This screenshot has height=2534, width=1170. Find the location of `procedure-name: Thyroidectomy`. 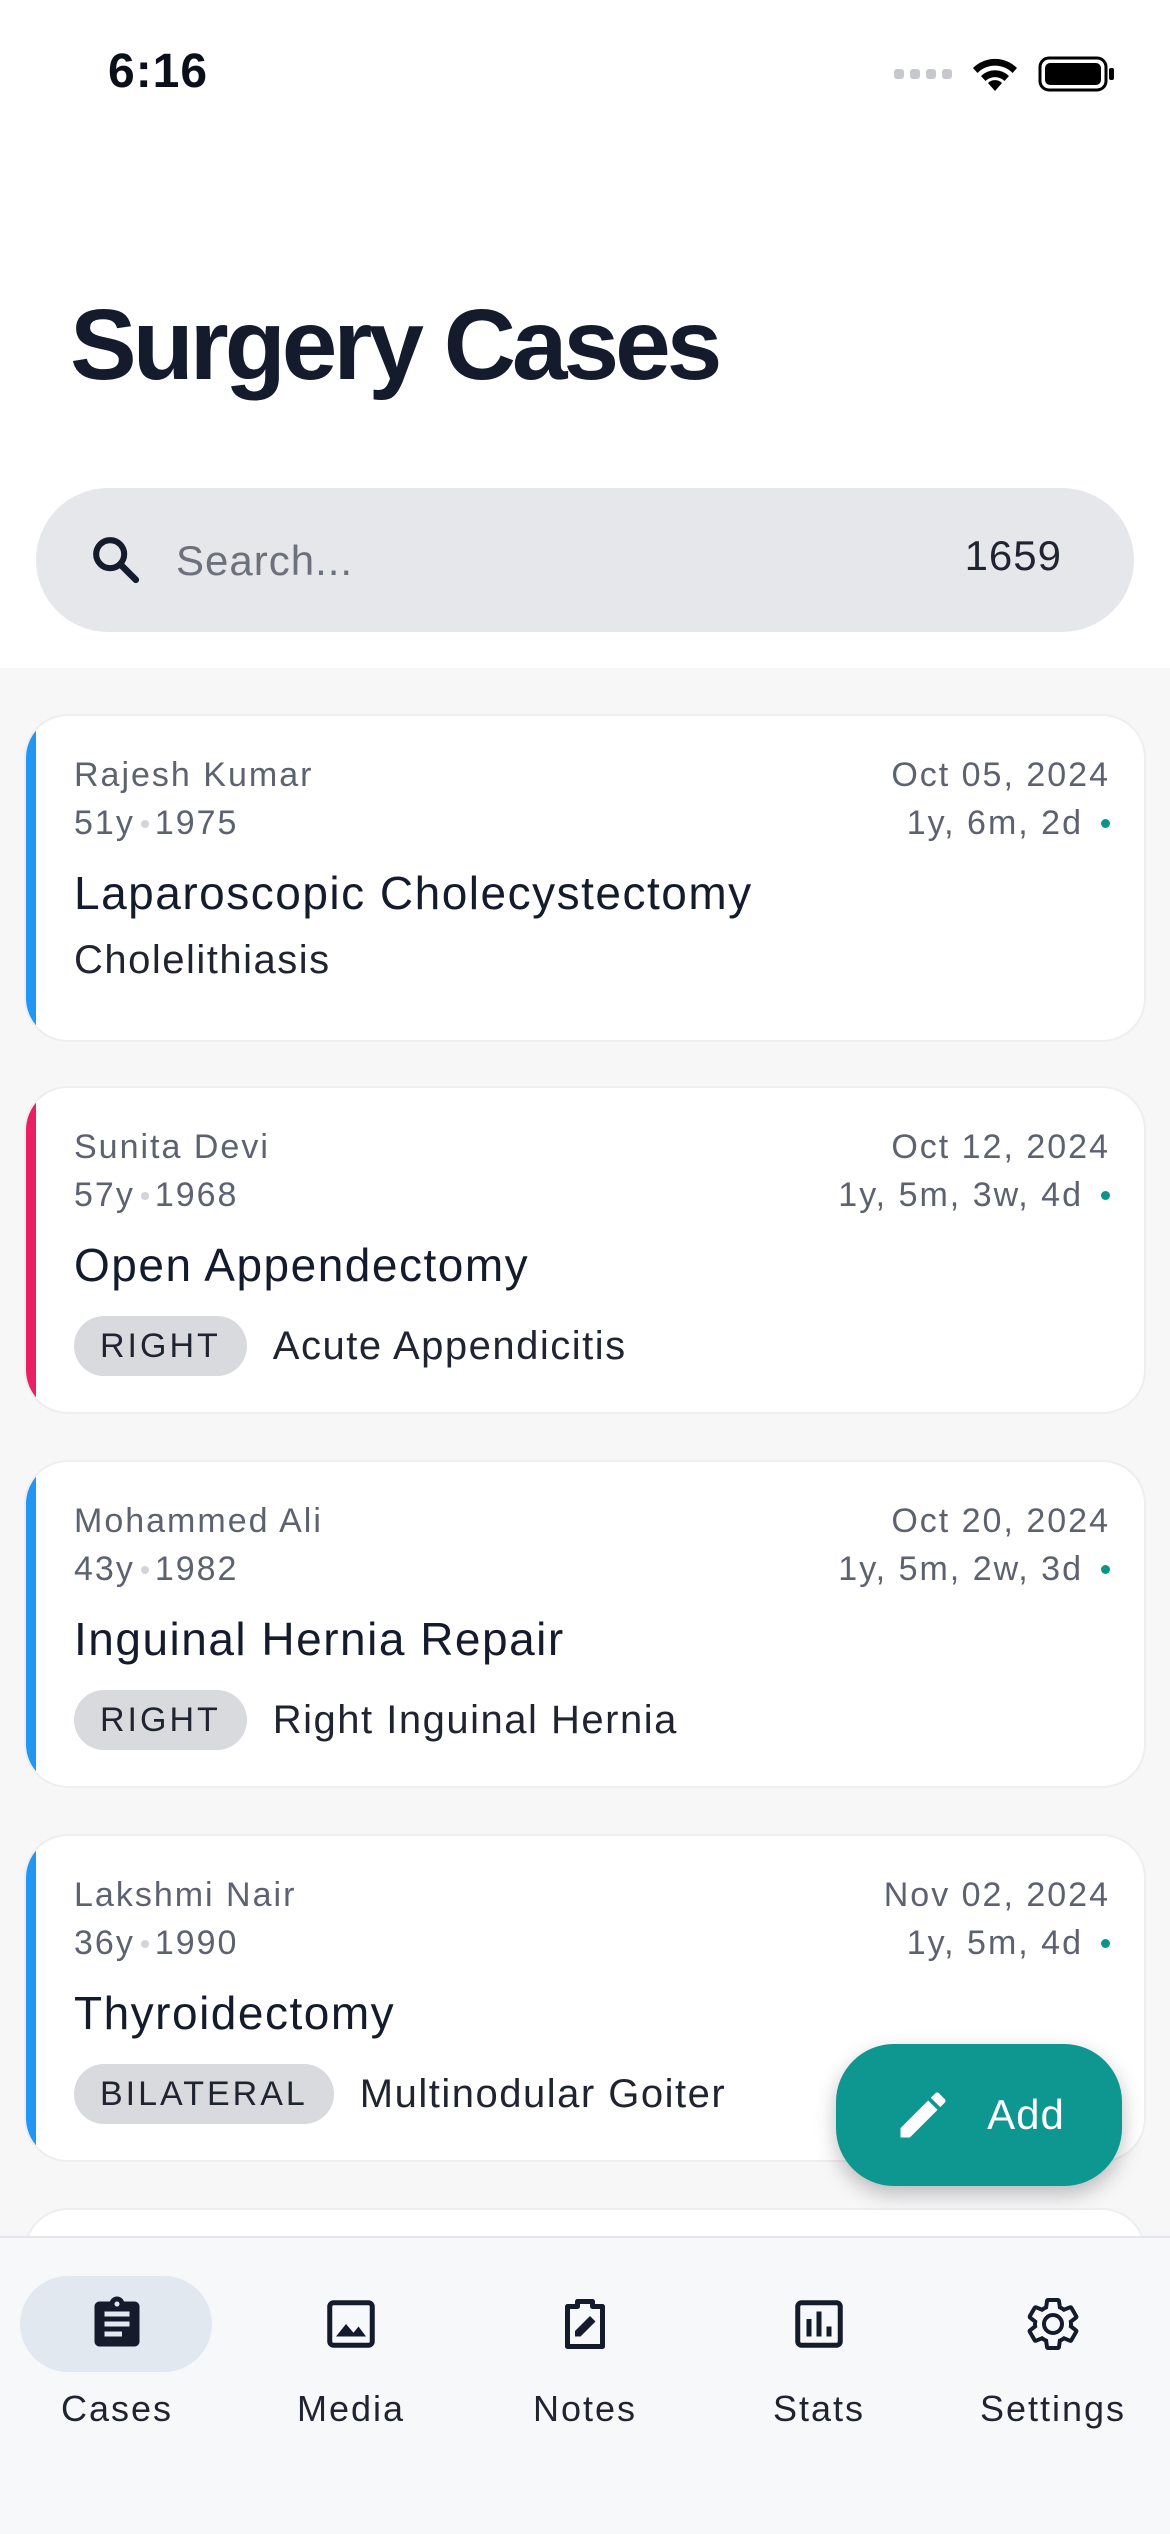

procedure-name: Thyroidectomy is located at coordinates (235, 2013).